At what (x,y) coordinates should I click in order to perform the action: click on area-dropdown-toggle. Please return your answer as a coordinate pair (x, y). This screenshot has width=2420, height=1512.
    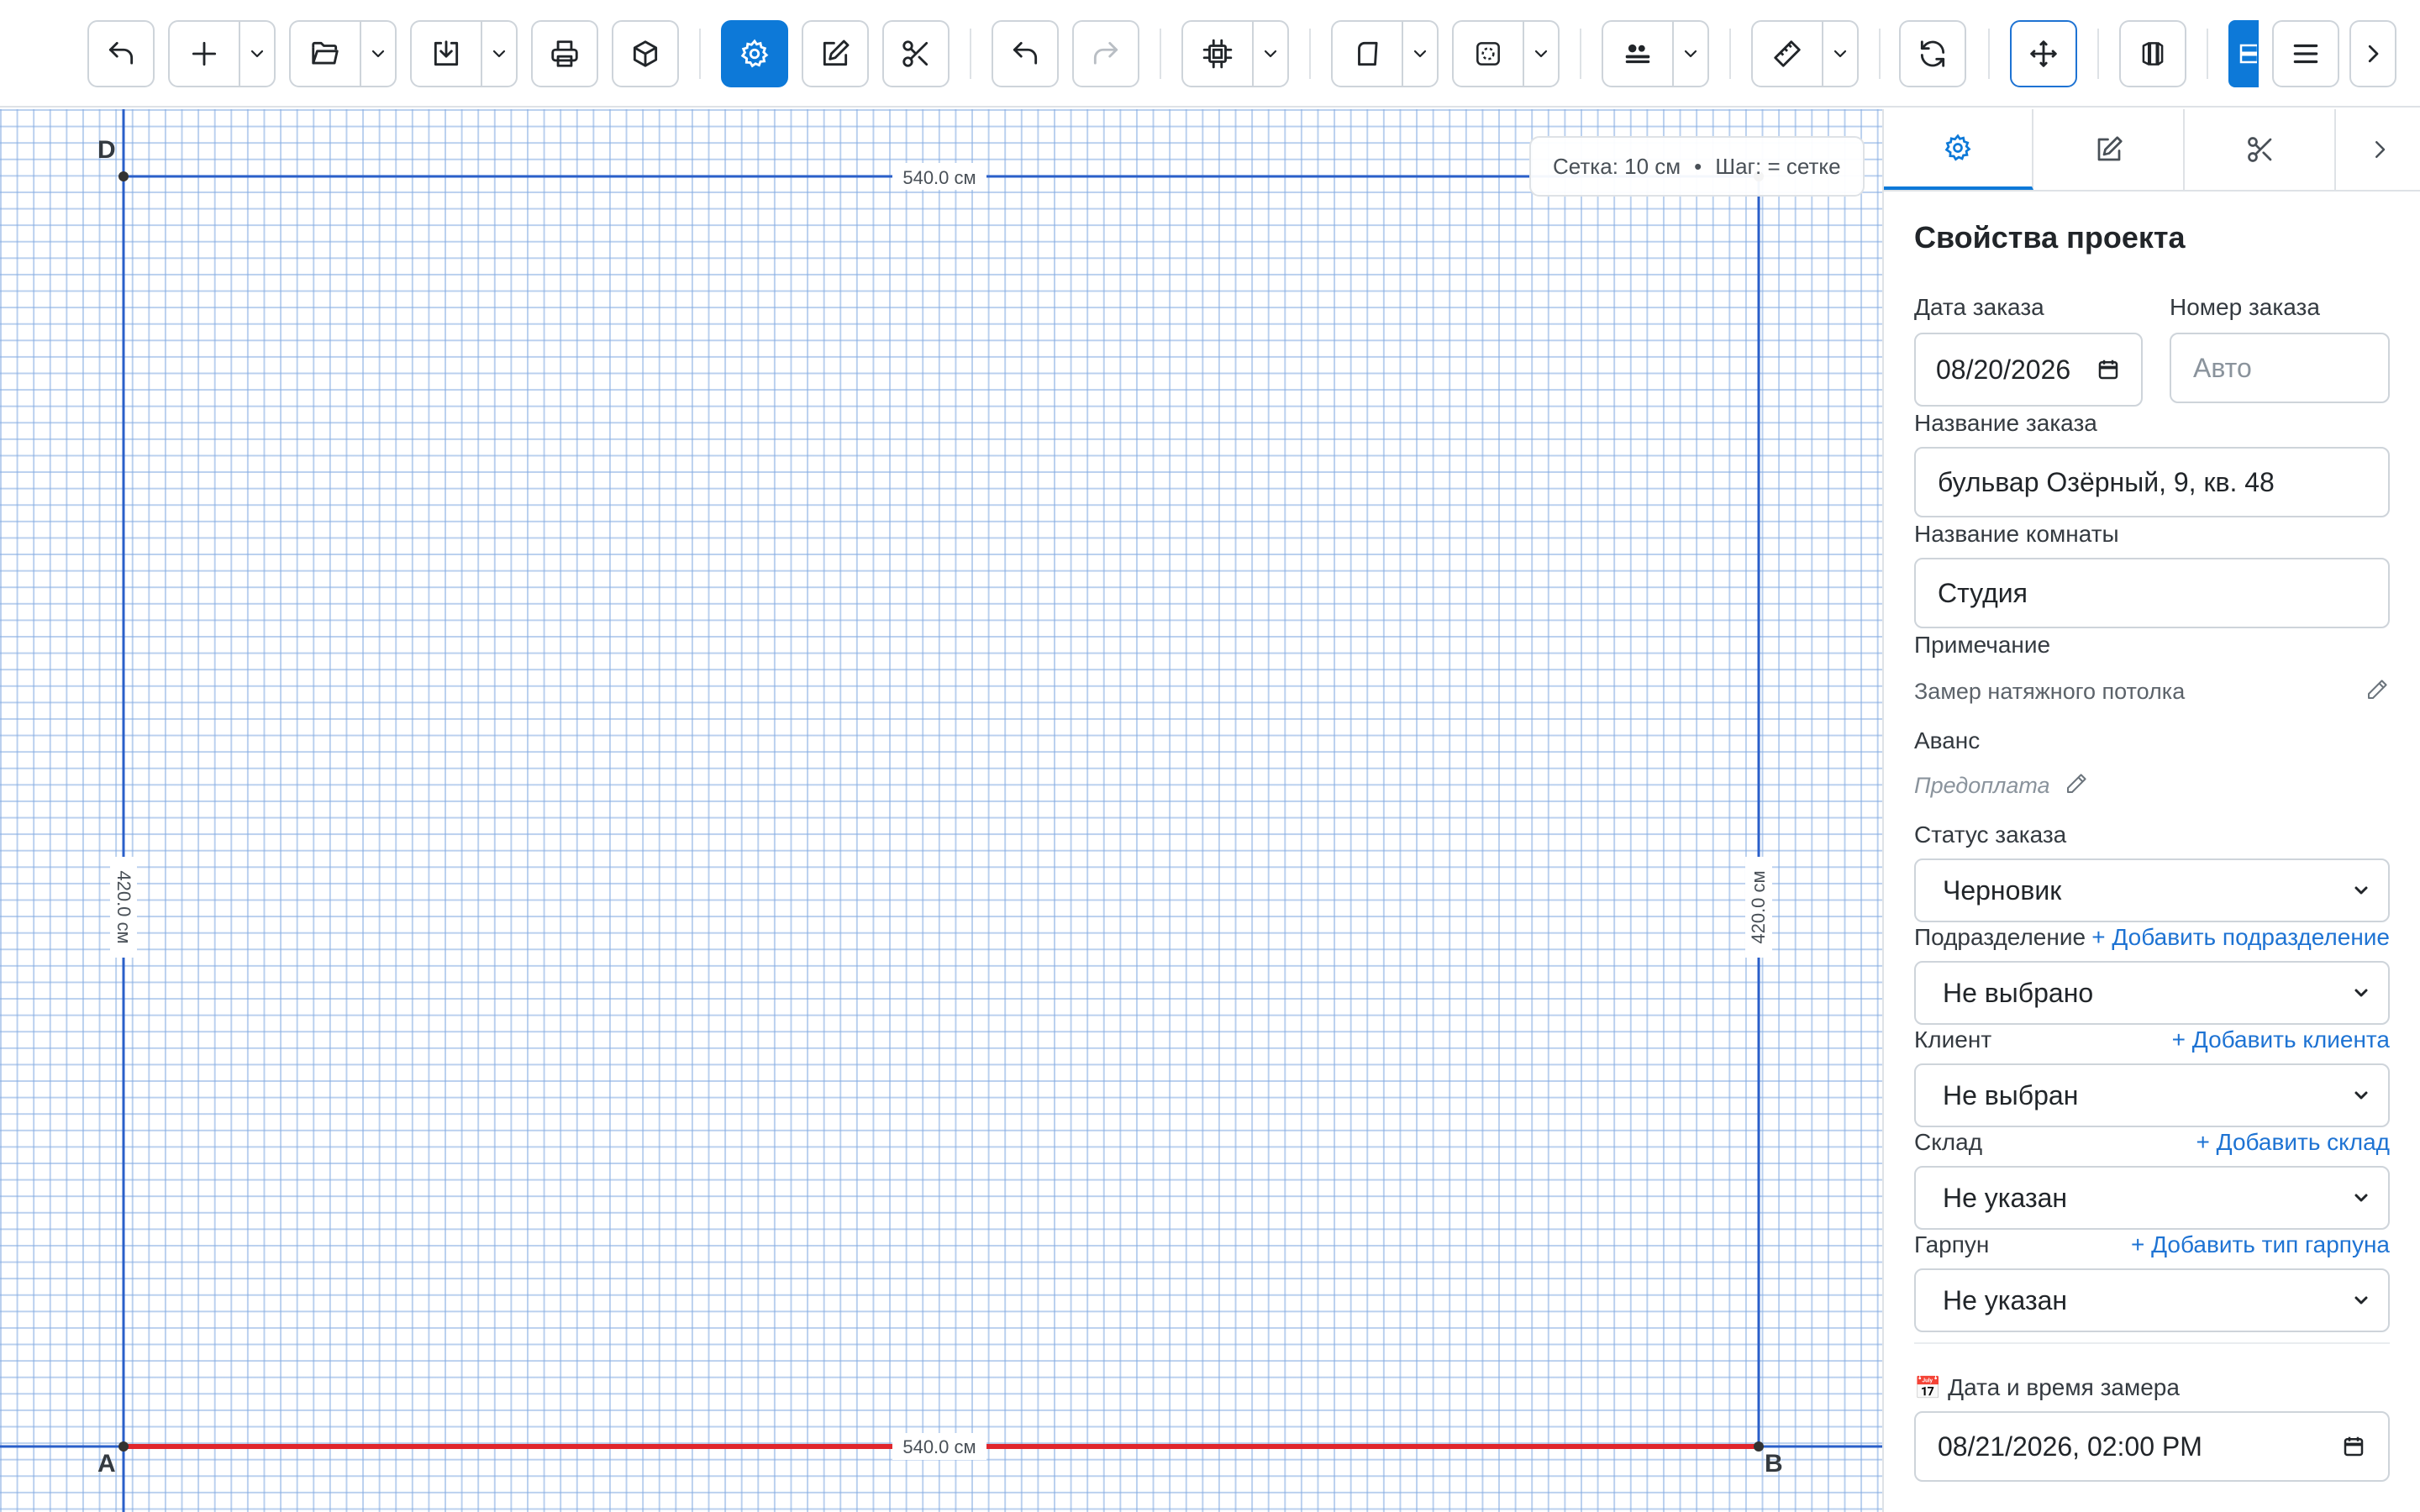
    Looking at the image, I should click on (1541, 54).